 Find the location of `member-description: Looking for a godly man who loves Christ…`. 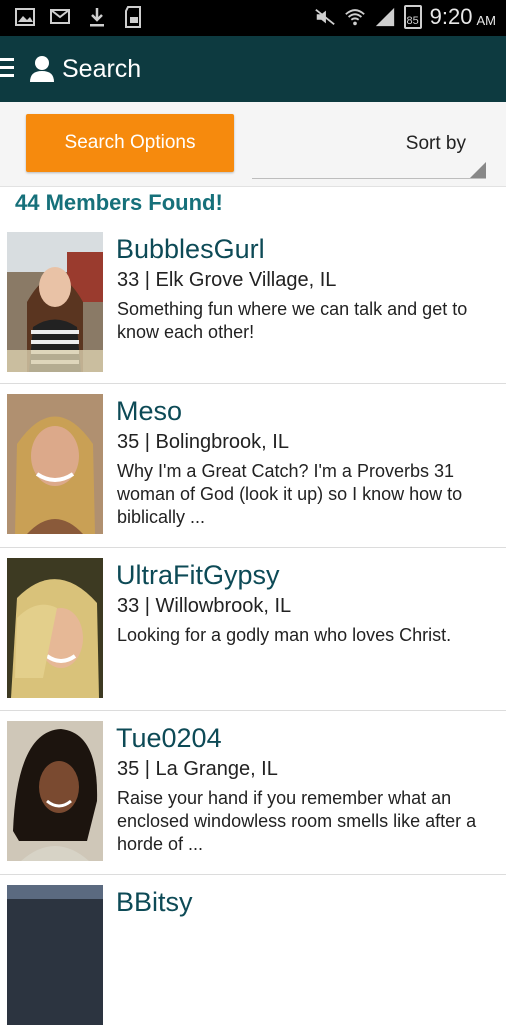

member-description: Looking for a godly man who loves Christ… is located at coordinates (284, 635).